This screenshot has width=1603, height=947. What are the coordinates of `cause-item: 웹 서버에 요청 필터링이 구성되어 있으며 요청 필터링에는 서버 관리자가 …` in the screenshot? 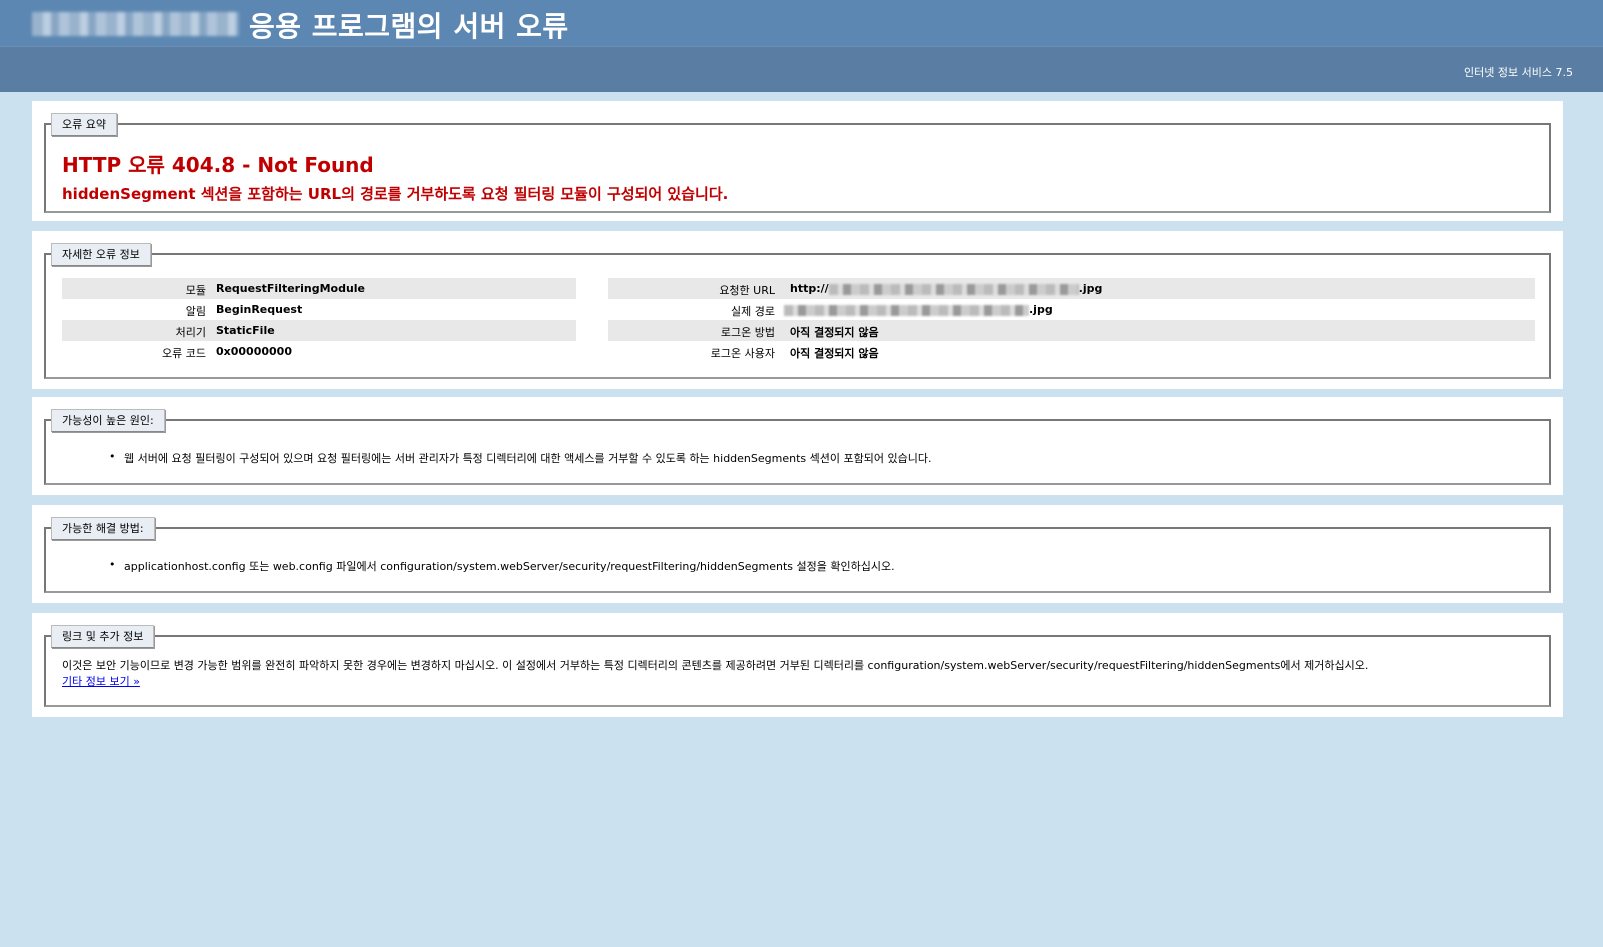 It's located at (520, 458).